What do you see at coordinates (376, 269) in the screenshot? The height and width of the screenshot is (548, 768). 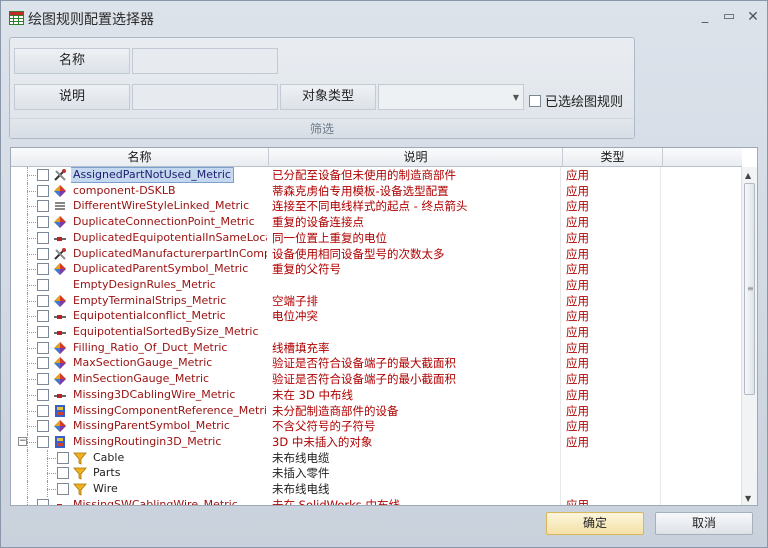 I see `table-row: DuplicatedParentSymbol_Metric 重复的父符号 应用` at bounding box center [376, 269].